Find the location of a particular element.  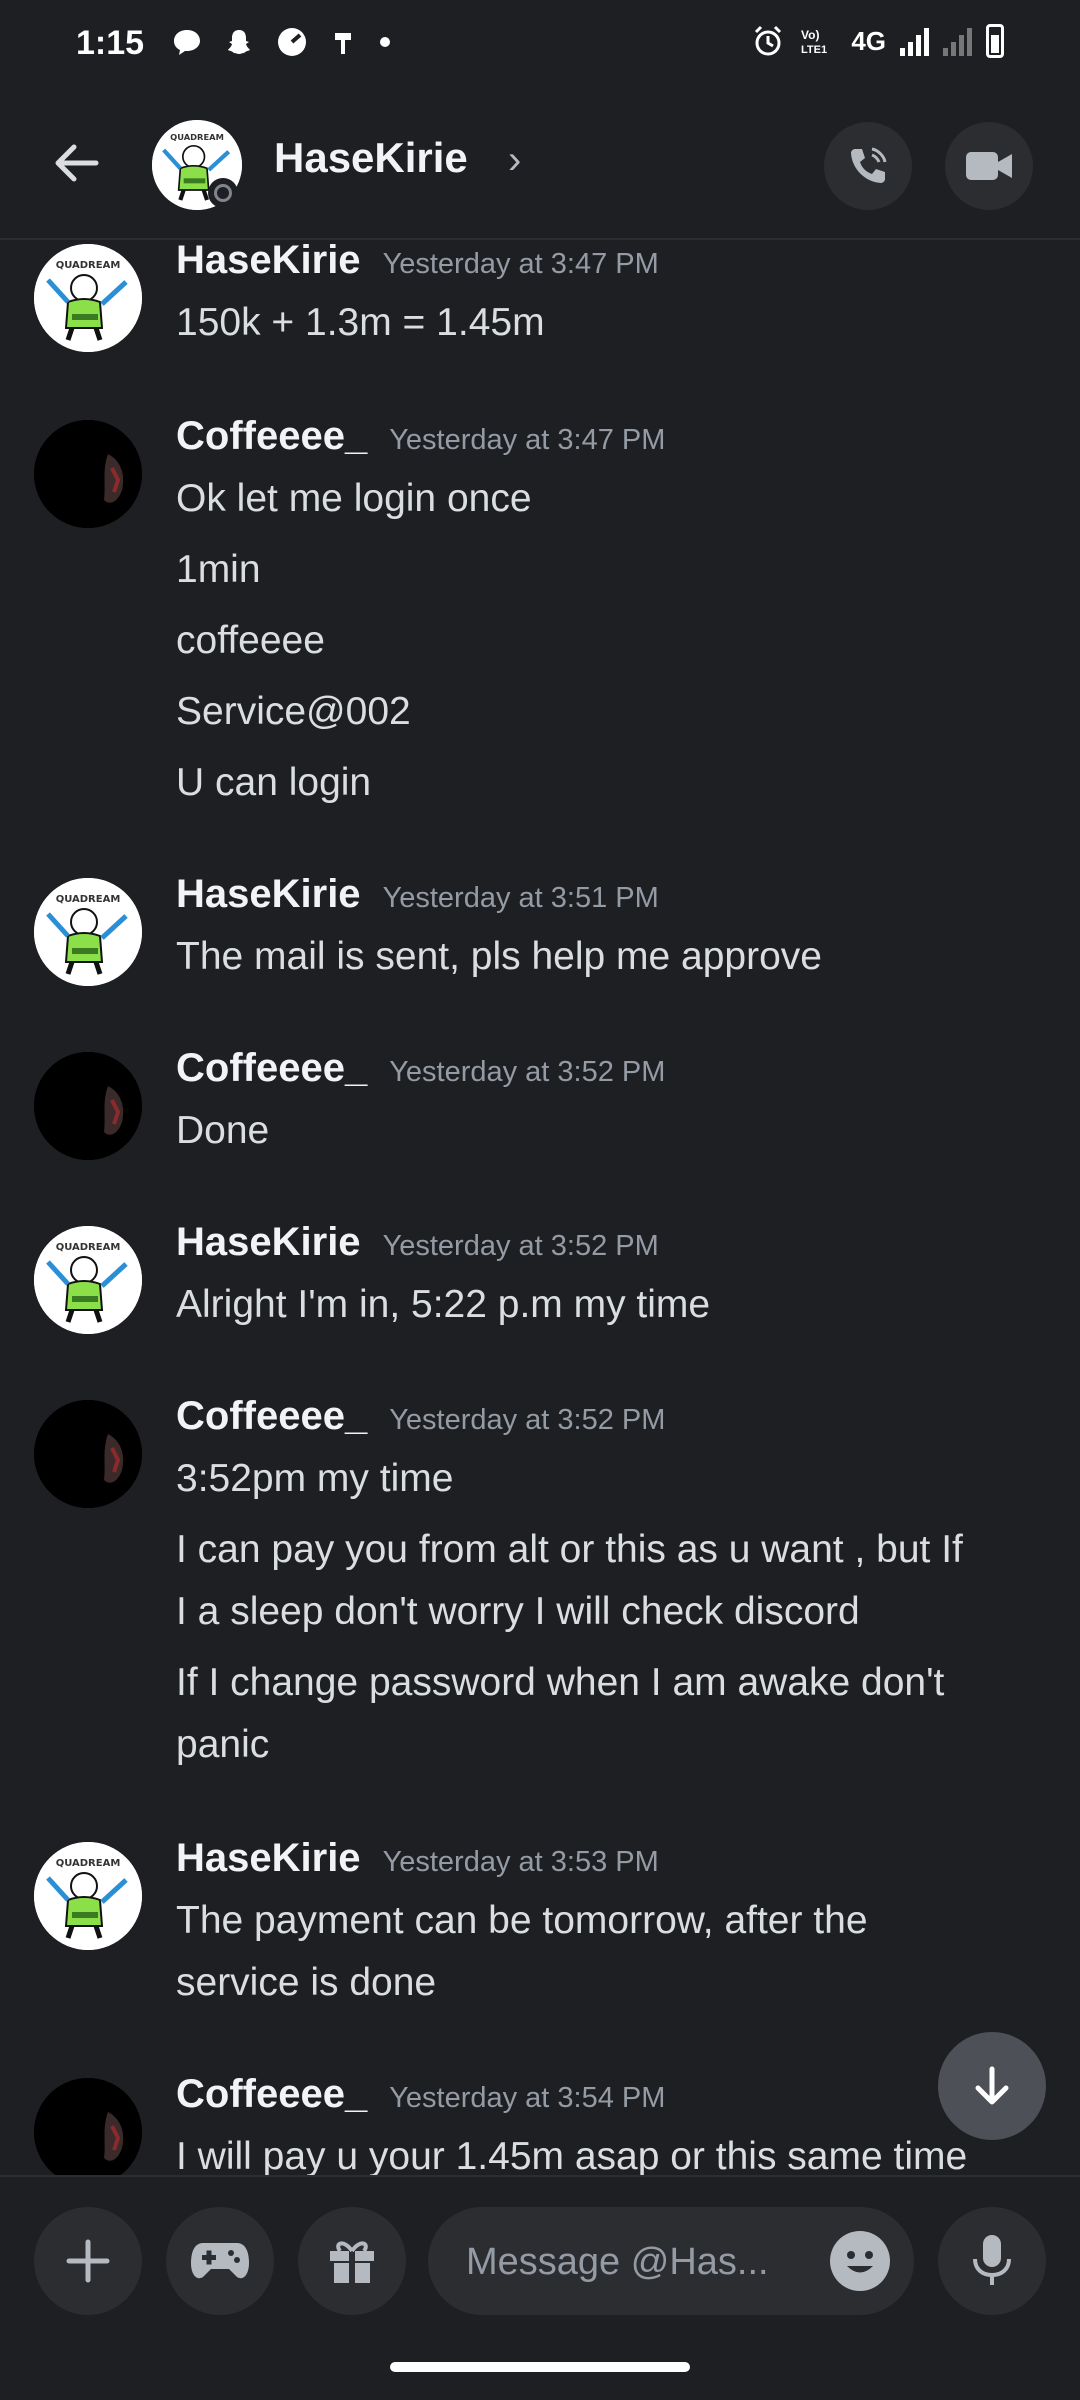

message-text: 150k + 1.3m = 1.45m is located at coordinates (616, 323).